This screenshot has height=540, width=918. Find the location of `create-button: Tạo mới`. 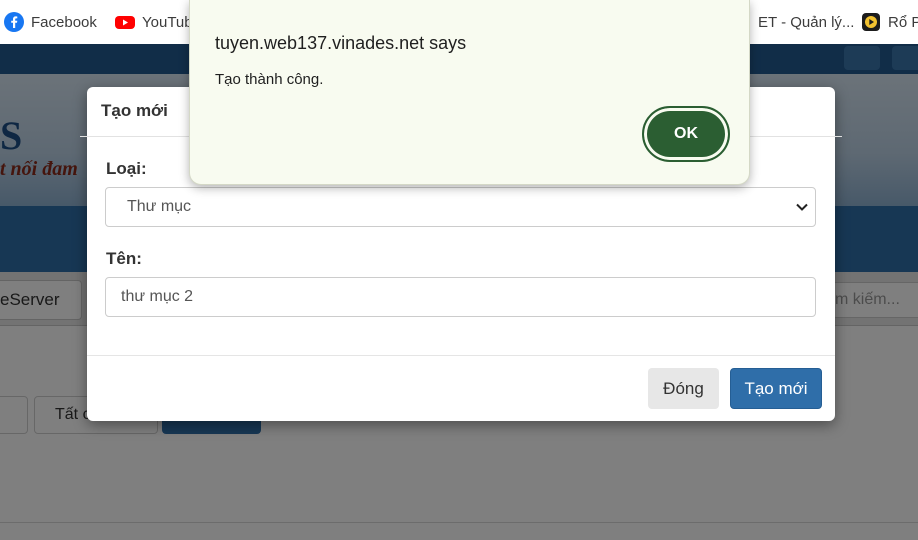

create-button: Tạo mới is located at coordinates (776, 388).